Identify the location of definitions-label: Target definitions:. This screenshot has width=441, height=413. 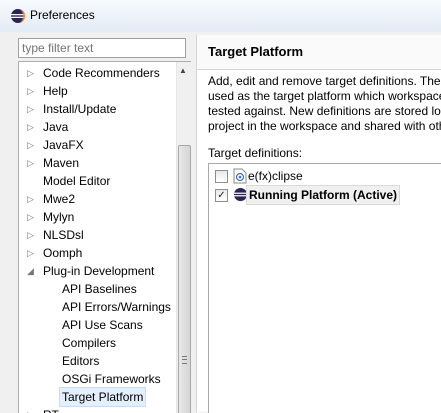
(255, 153).